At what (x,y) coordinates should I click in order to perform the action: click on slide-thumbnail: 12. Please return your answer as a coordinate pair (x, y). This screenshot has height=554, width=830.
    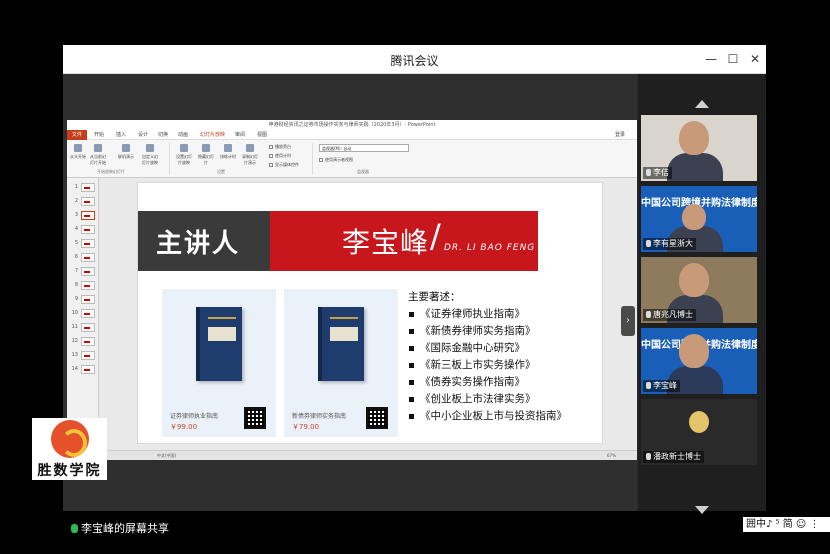
    Looking at the image, I should click on (83, 341).